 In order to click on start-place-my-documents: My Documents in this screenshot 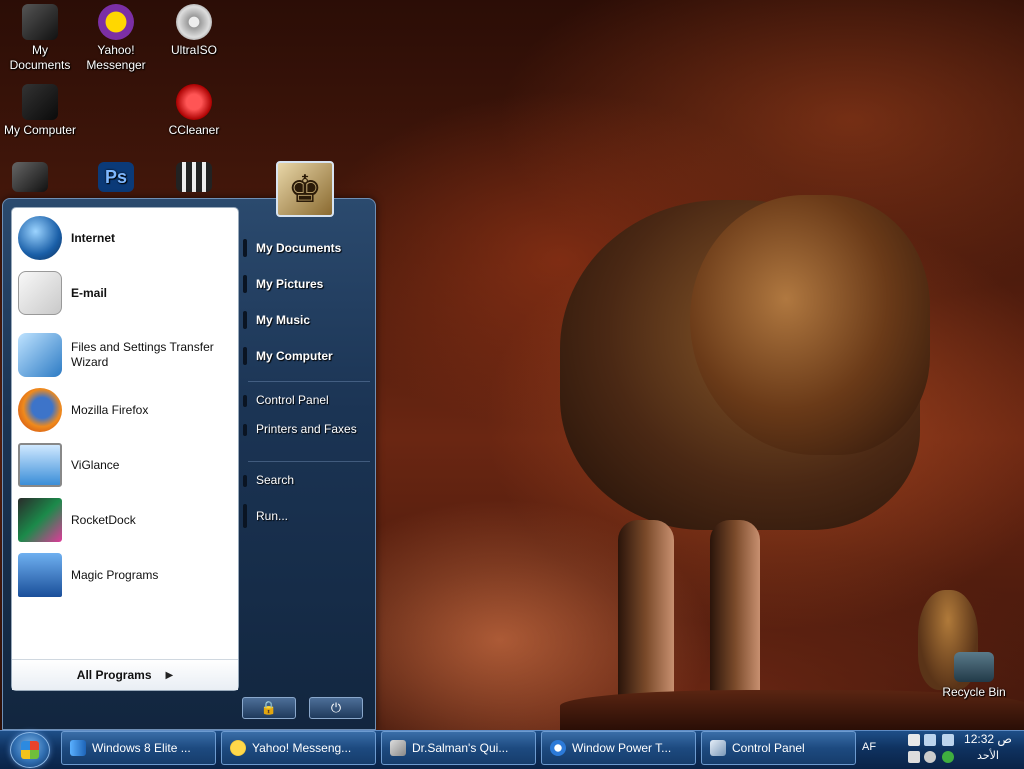, I will do `click(305, 248)`.